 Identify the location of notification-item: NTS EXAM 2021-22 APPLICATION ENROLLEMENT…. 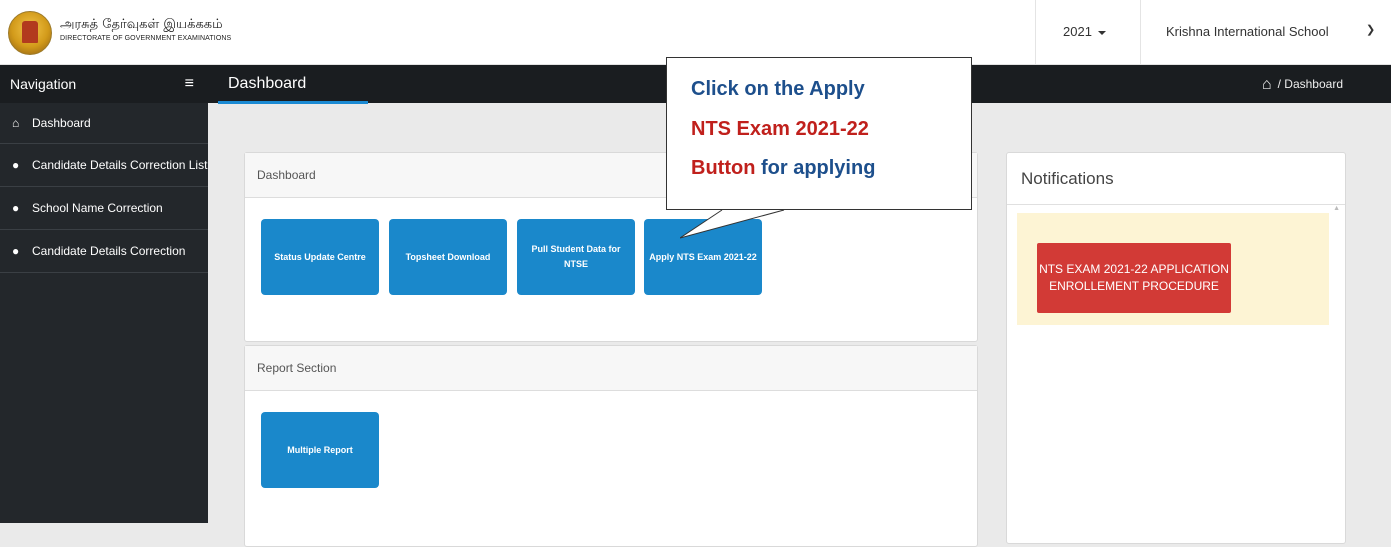
(1173, 269).